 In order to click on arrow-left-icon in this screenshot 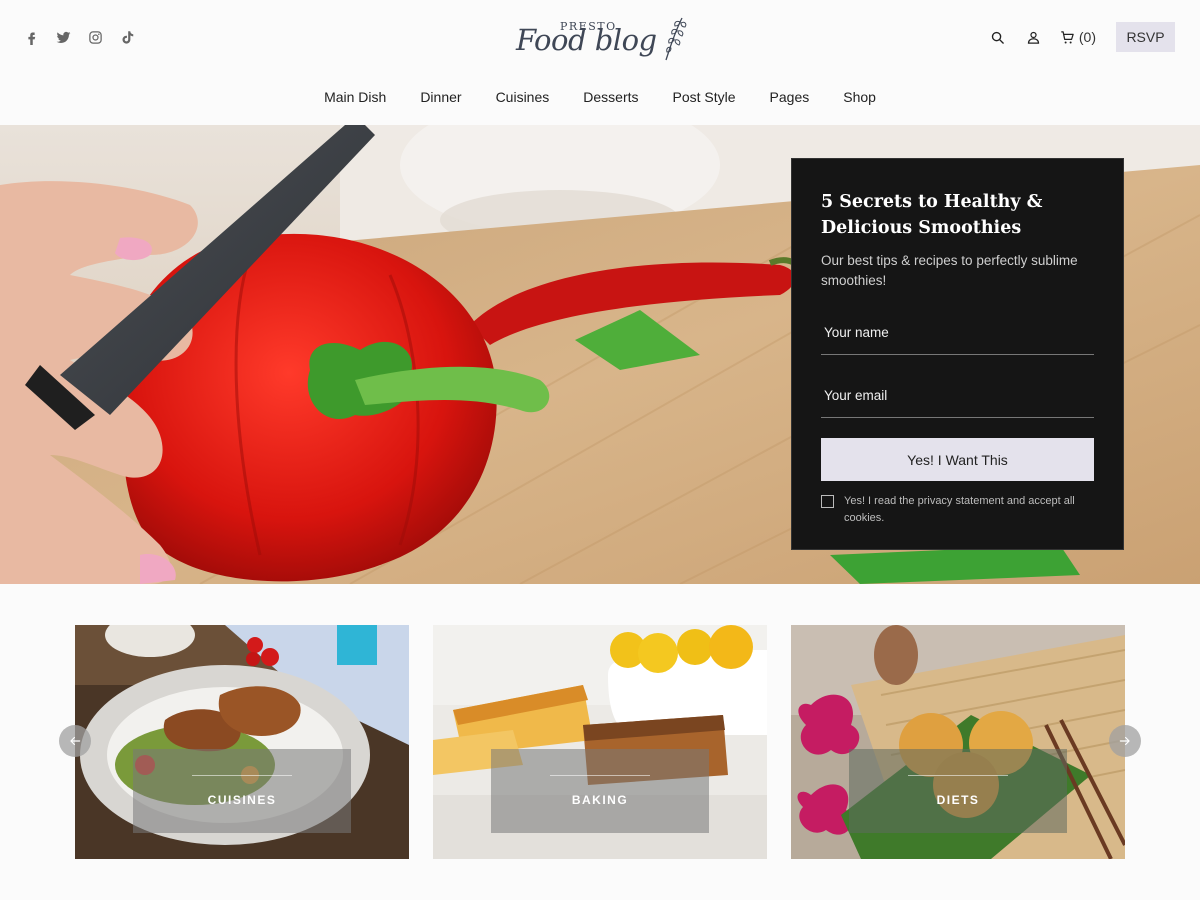, I will do `click(75, 741)`.